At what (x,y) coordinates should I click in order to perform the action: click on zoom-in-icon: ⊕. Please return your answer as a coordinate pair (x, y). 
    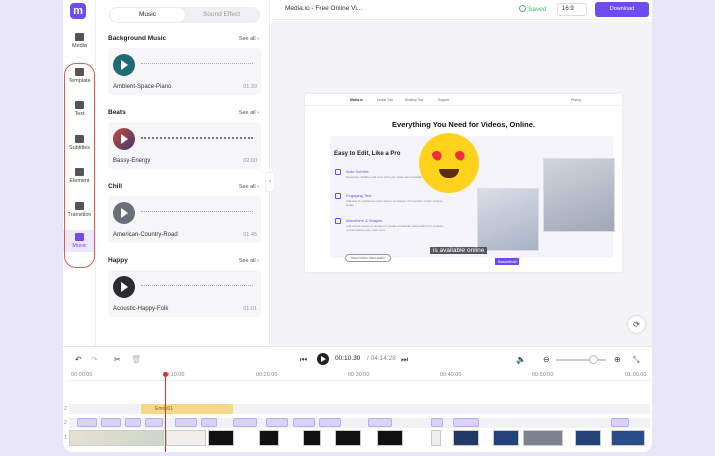
    Looking at the image, I should click on (617, 359).